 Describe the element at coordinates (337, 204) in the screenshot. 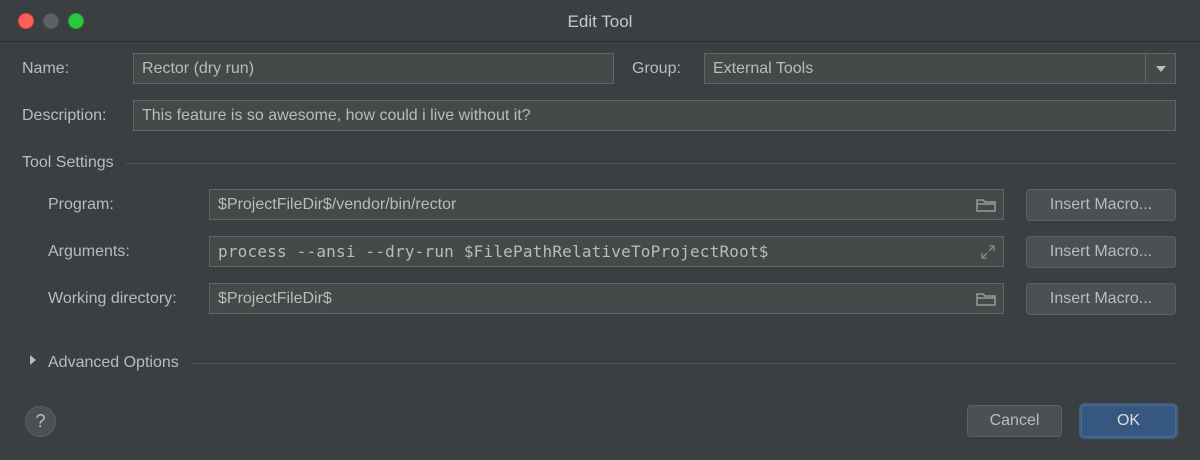

I see `program-value: $ProjectFileDir$/vendor/bin/rector` at that location.